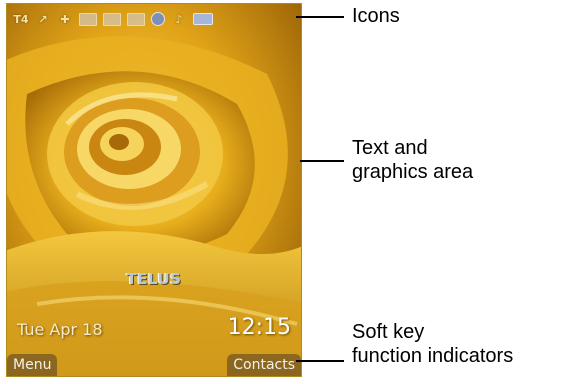  Describe the element at coordinates (413, 160) in the screenshot. I see `callout-text-area: Text and graphics area` at that location.